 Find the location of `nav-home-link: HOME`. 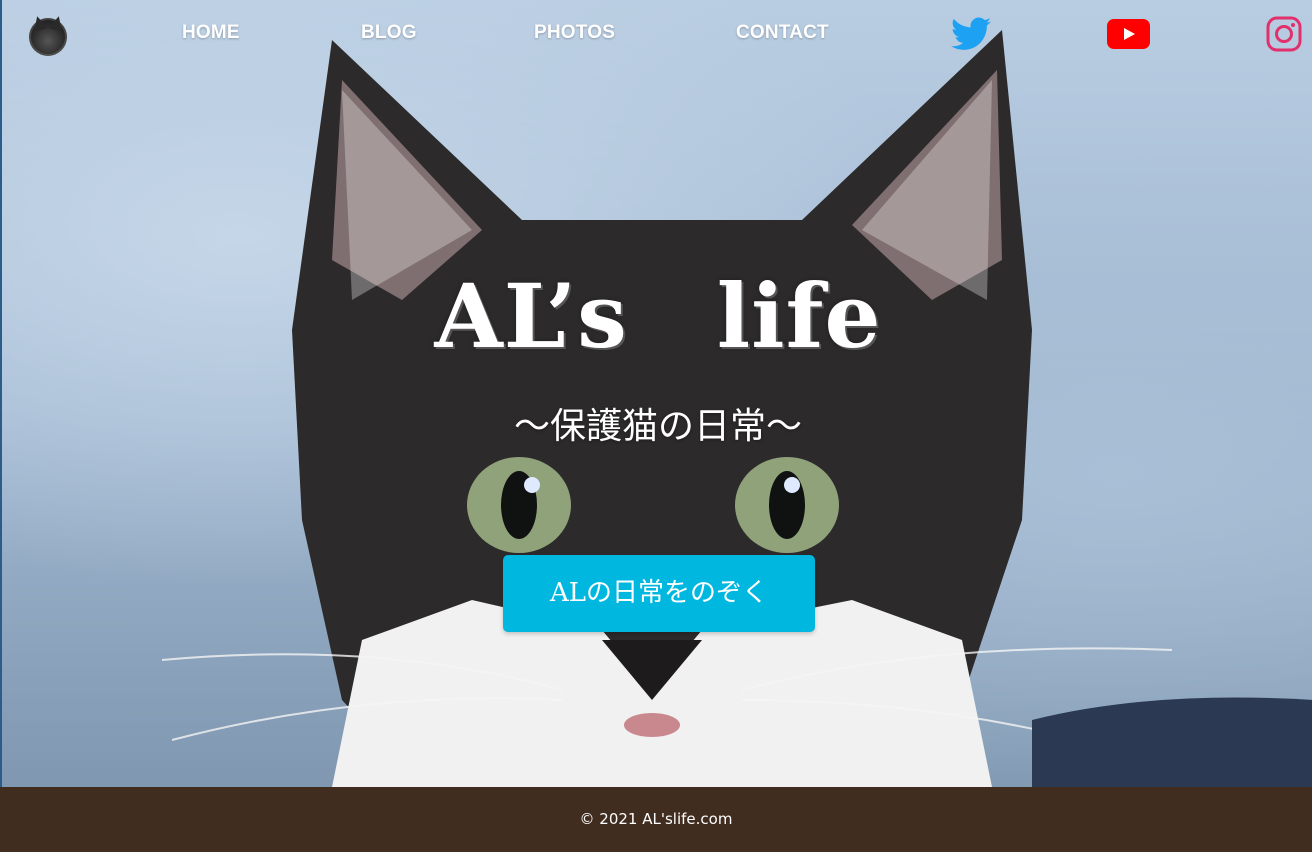

nav-home-link: HOME is located at coordinates (211, 33).